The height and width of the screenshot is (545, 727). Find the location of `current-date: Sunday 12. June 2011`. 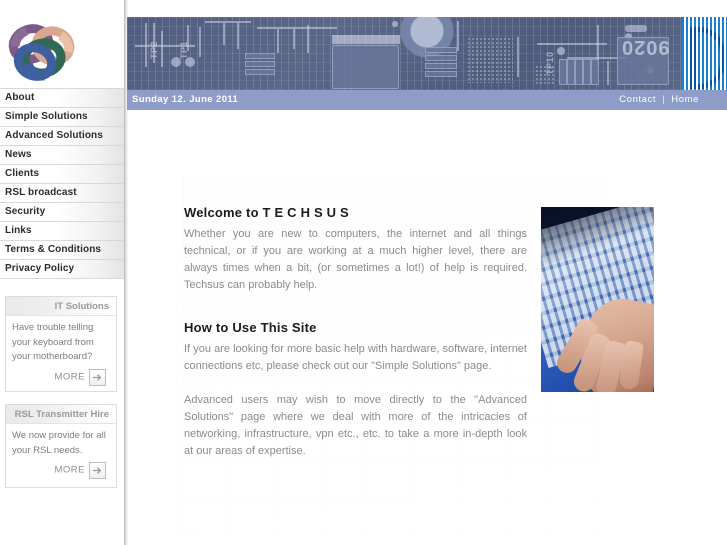

current-date: Sunday 12. June 2011 is located at coordinates (185, 99).